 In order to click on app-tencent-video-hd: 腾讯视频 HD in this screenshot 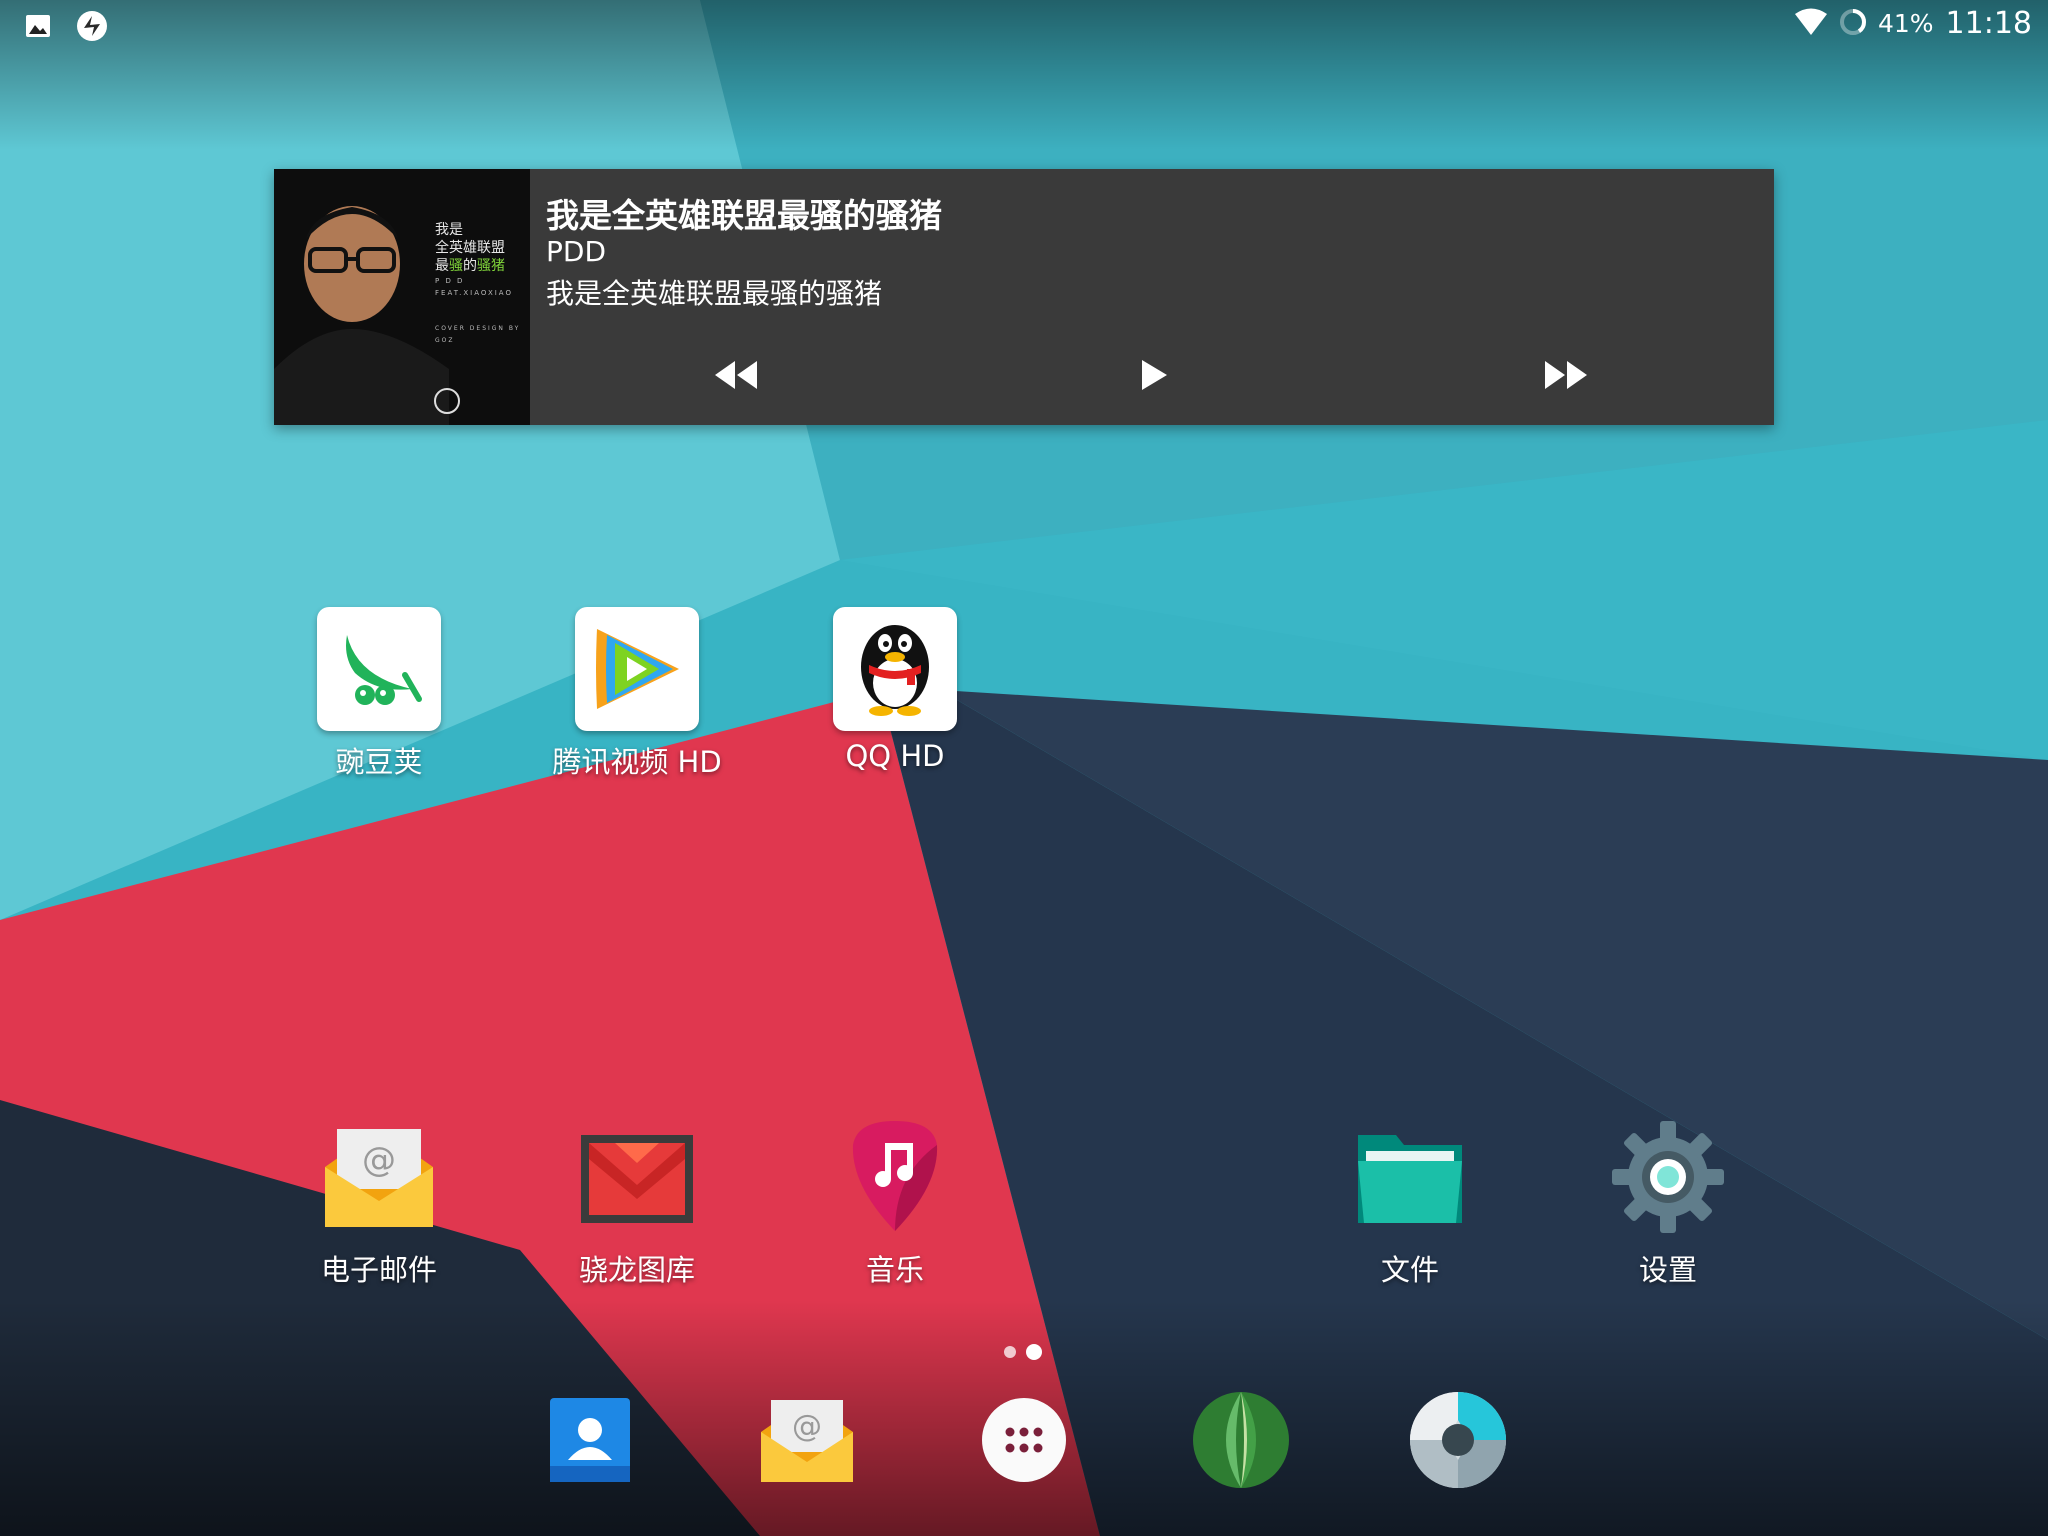, I will do `click(637, 694)`.